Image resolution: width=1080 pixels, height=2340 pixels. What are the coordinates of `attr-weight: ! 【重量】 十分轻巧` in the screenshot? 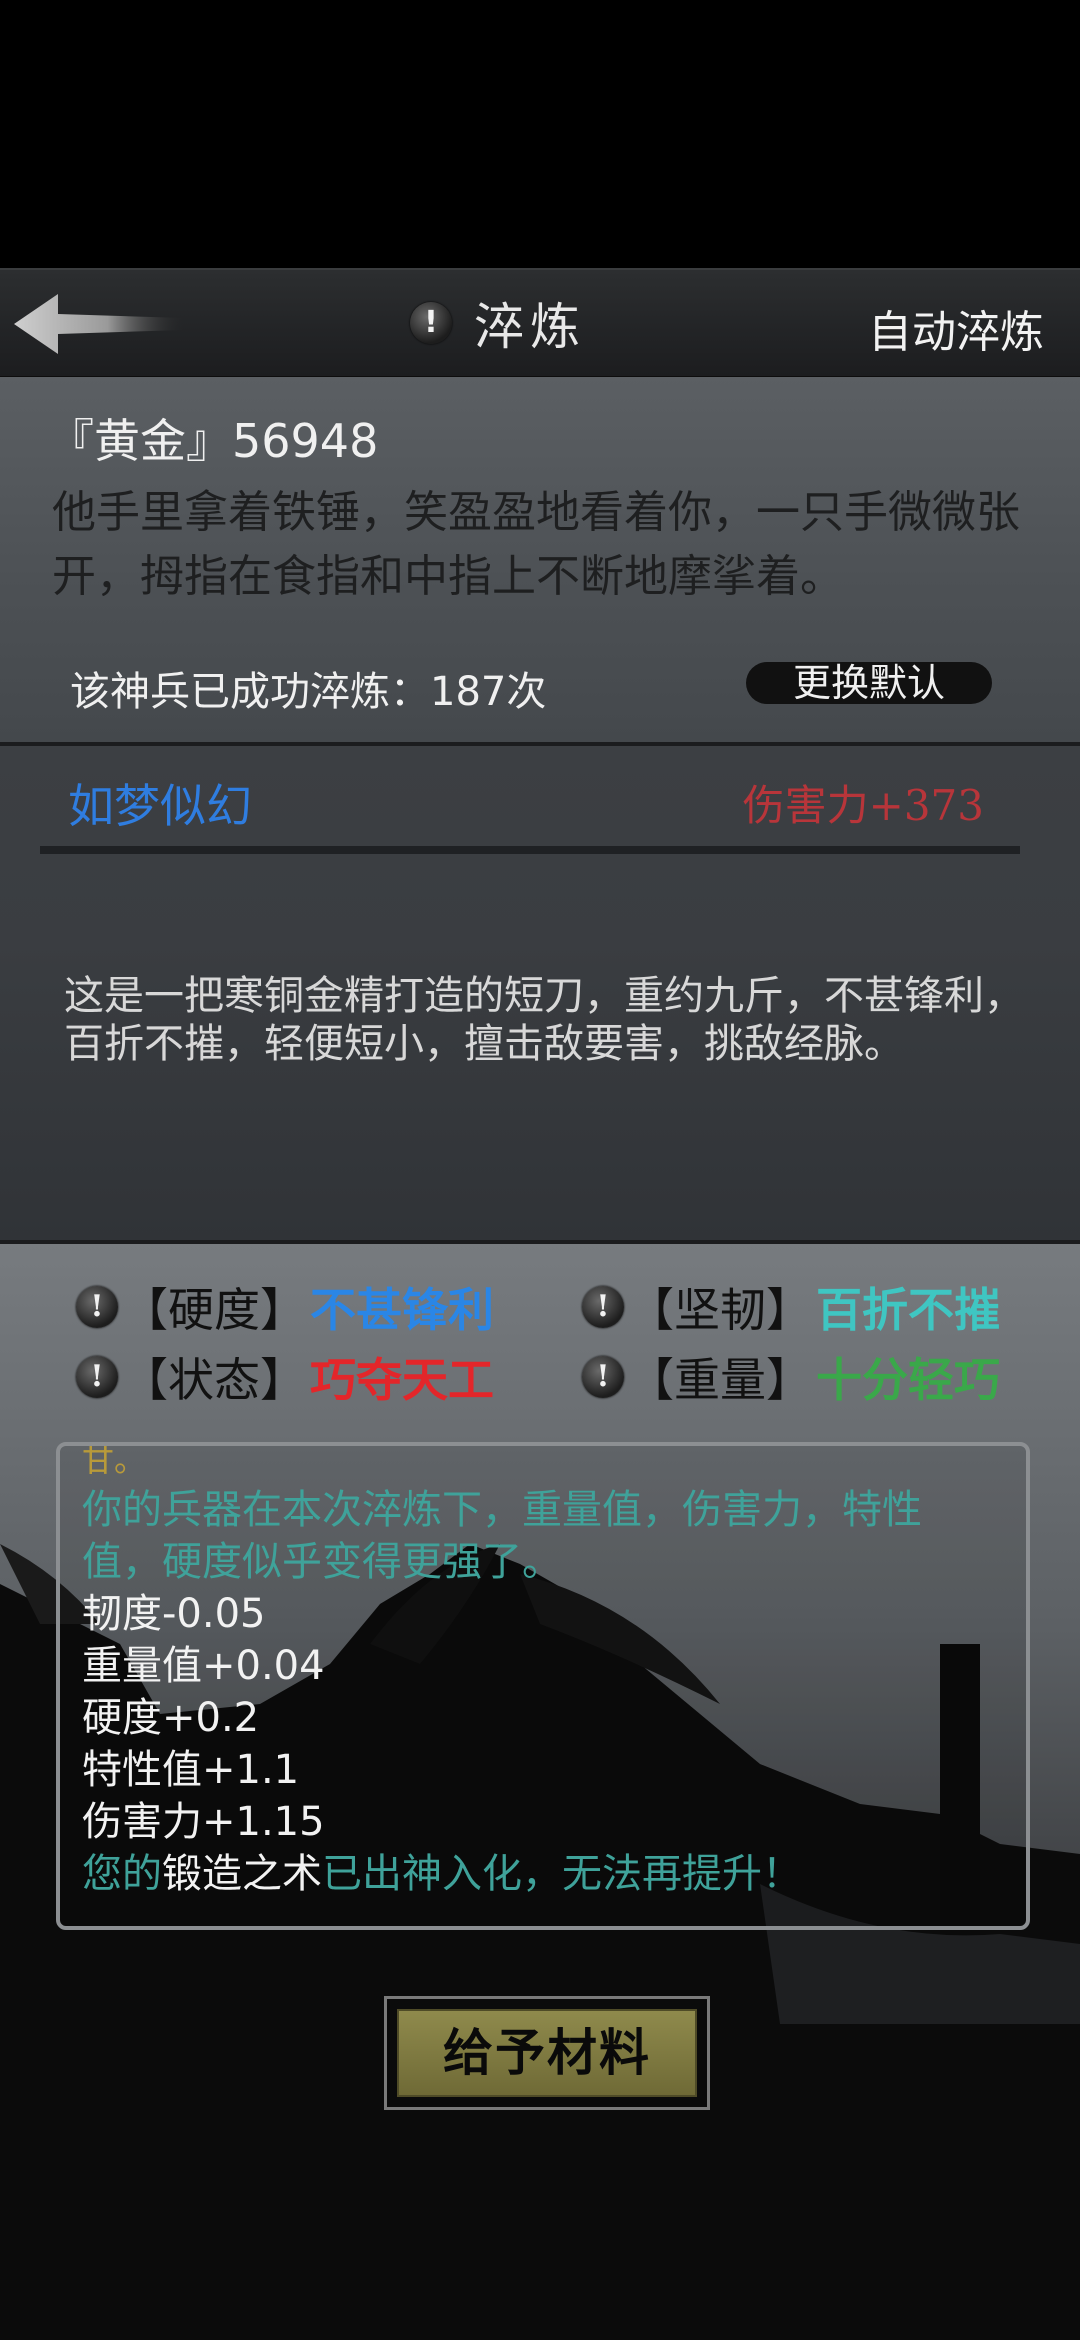 It's located at (791, 1377).